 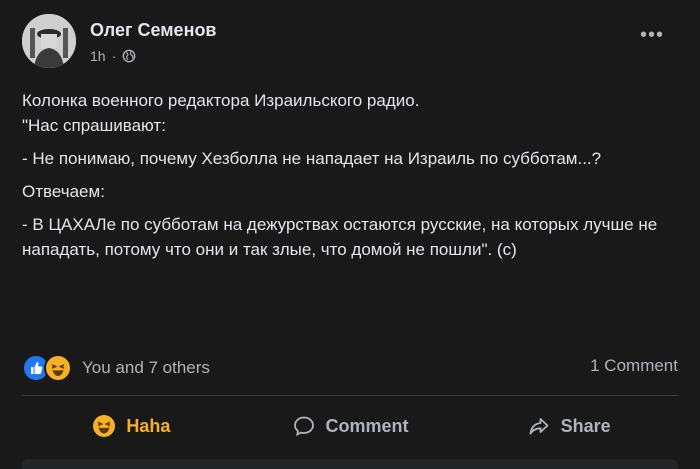 What do you see at coordinates (98, 56) in the screenshot?
I see `post-time: 1h` at bounding box center [98, 56].